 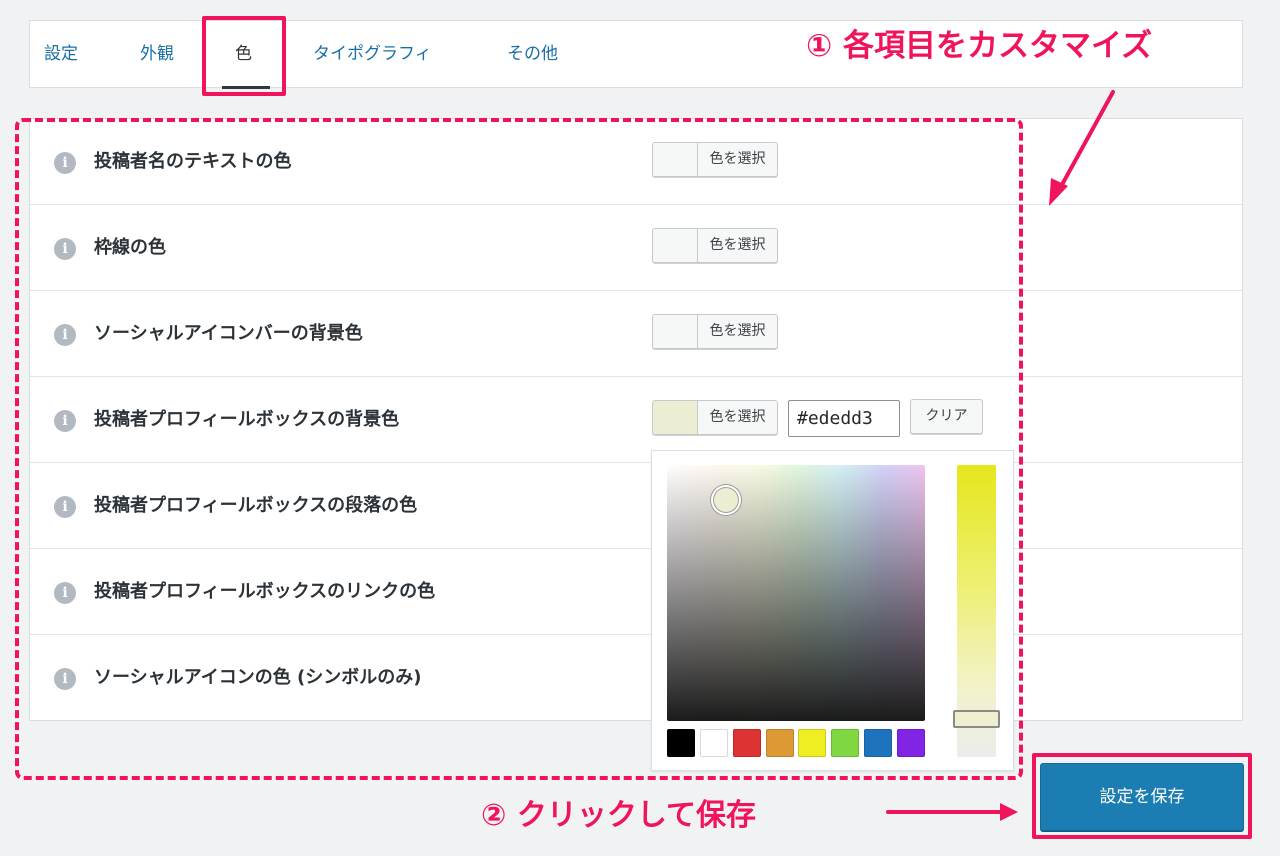 I want to click on save-settings-button: 設定を保存, so click(x=1142, y=797).